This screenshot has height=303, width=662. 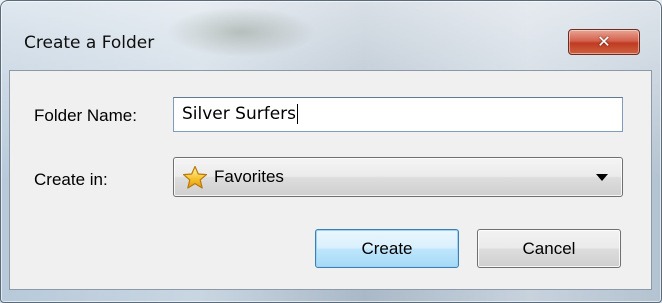 I want to click on star-icon, so click(x=195, y=177).